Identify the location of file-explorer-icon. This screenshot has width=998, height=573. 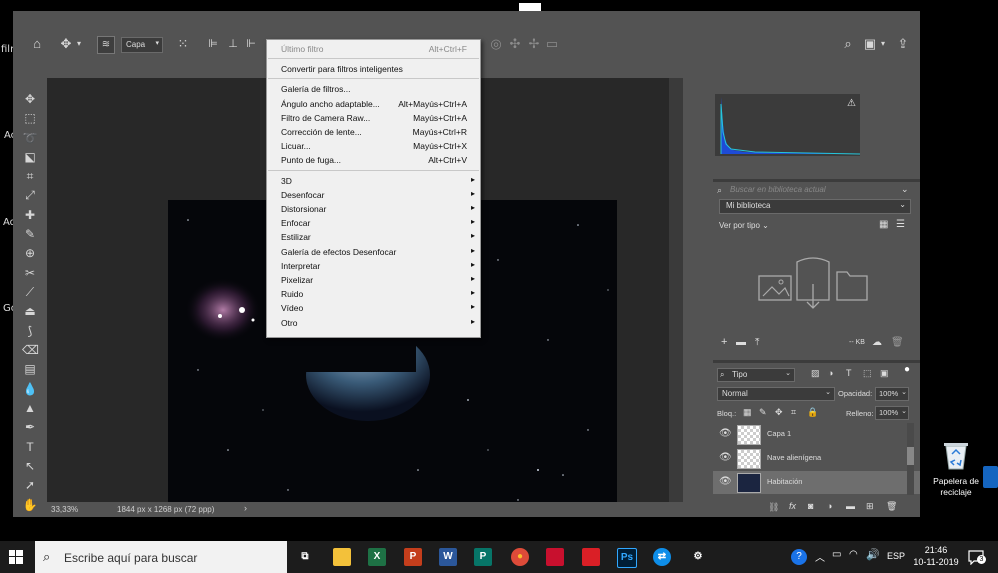
(342, 557).